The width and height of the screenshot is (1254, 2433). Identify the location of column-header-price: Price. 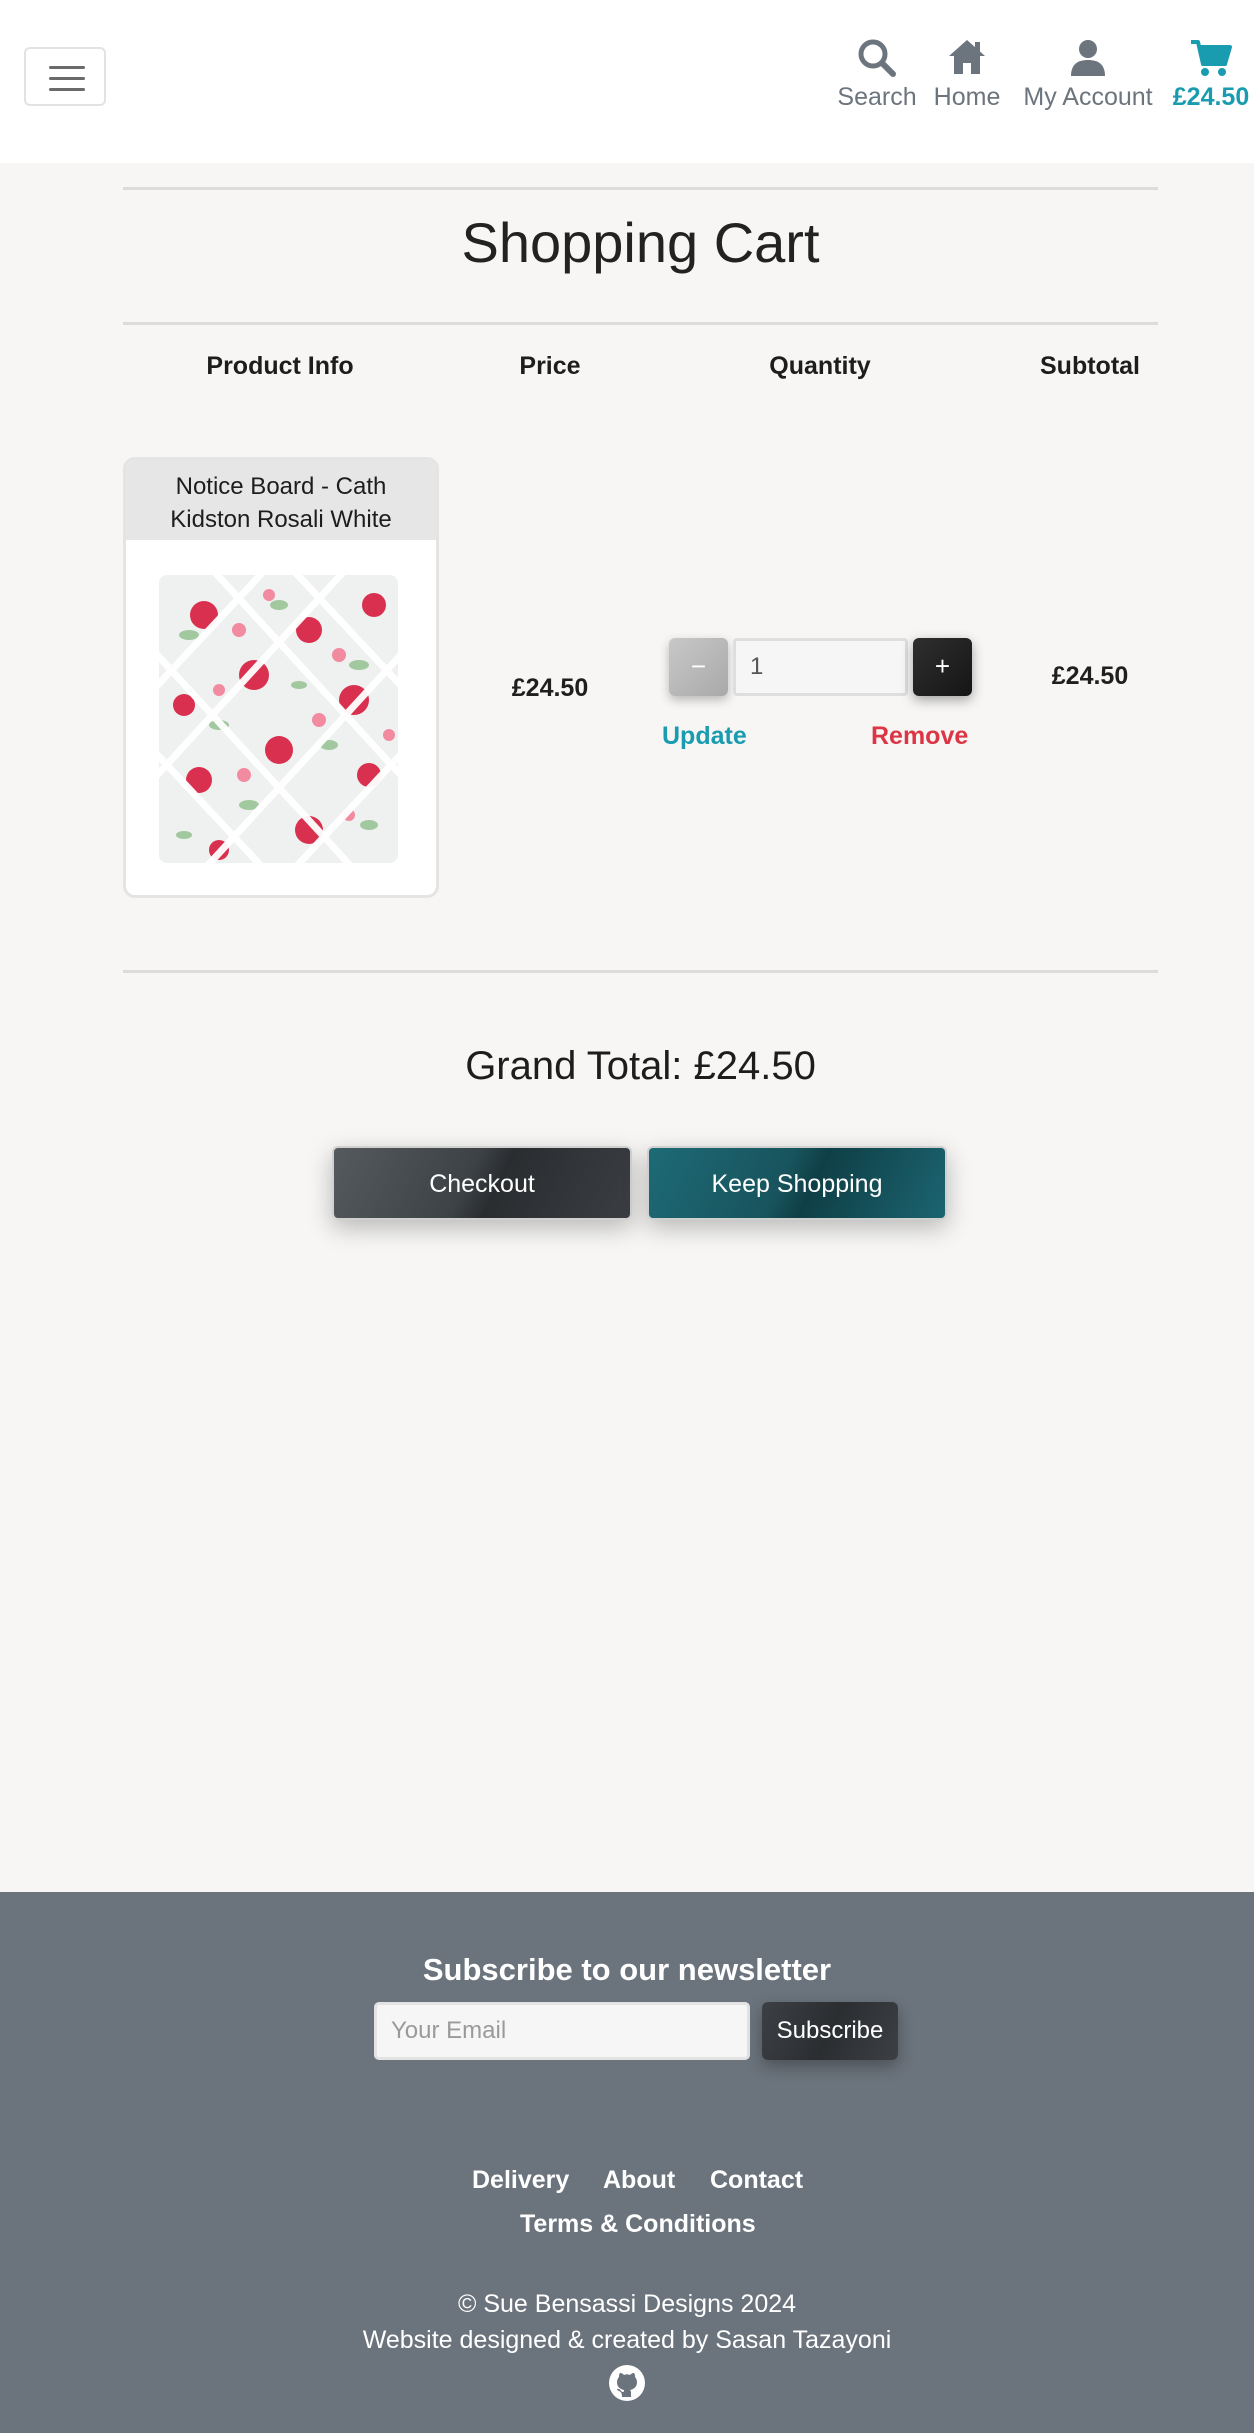
(550, 366).